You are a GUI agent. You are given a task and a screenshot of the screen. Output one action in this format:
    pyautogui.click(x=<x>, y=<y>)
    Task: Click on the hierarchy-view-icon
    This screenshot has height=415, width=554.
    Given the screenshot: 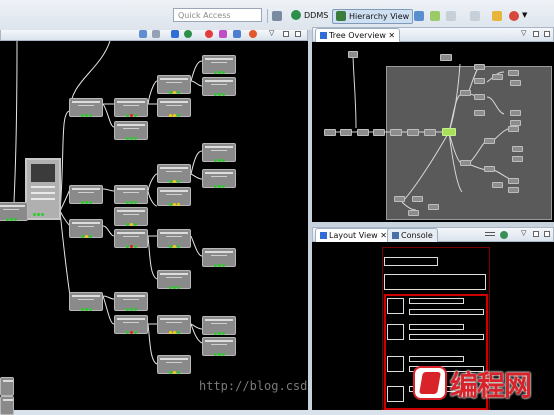 What is the action you would take?
    pyautogui.click(x=341, y=16)
    